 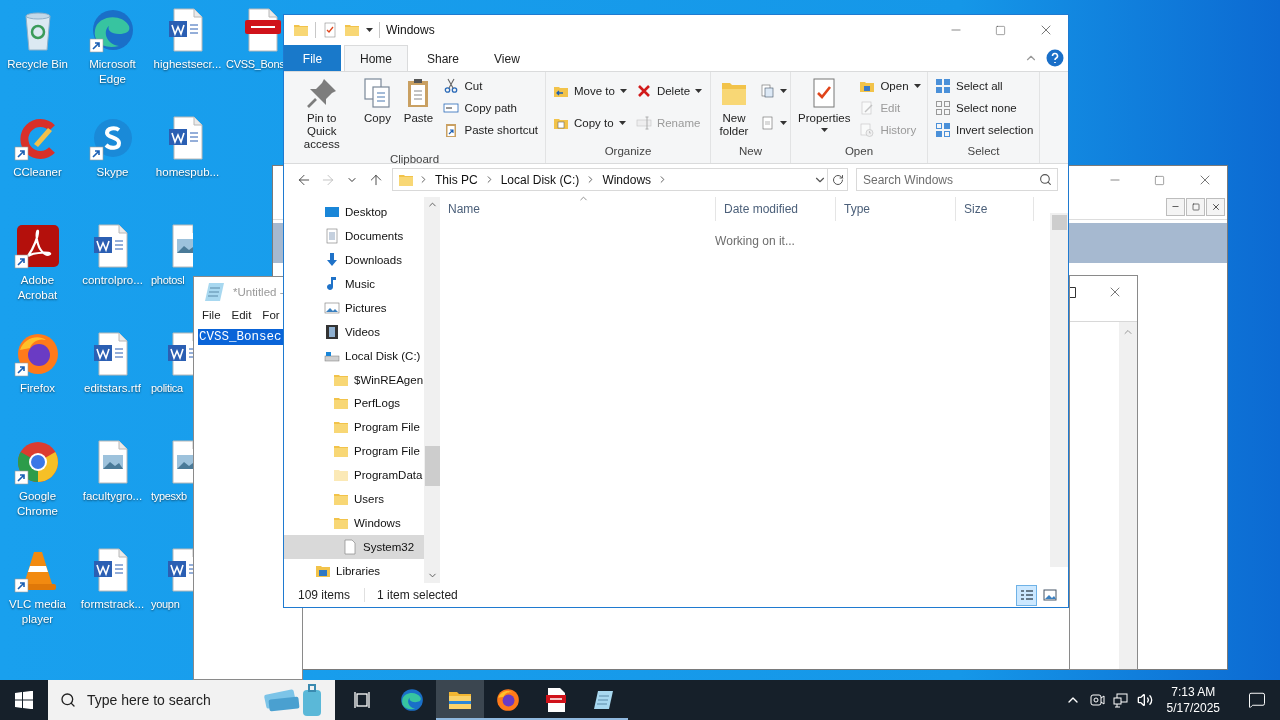 I want to click on ribbon-button: Cut, so click(x=490, y=86).